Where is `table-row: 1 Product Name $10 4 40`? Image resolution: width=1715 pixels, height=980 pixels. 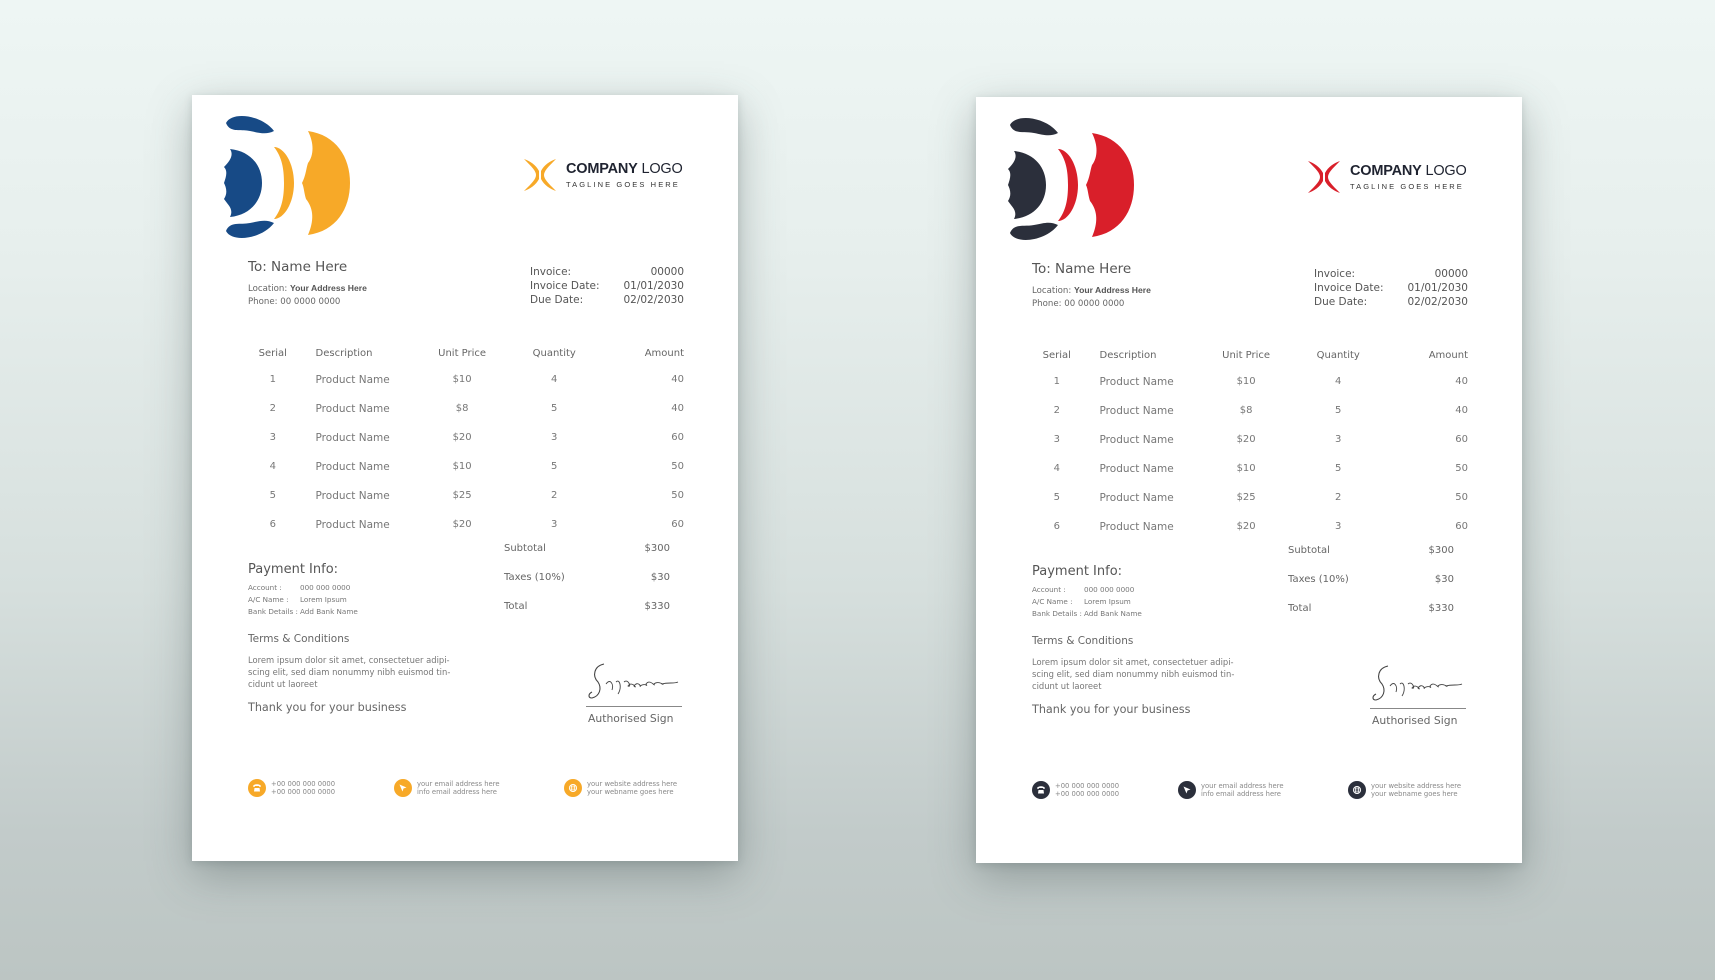
table-row: 1 Product Name $10 4 40 is located at coordinates (468, 379).